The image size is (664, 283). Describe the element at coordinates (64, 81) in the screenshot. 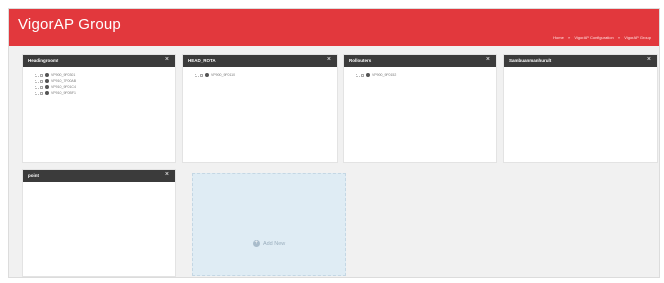

I see `device-label: VP910_7F00AB` at that location.